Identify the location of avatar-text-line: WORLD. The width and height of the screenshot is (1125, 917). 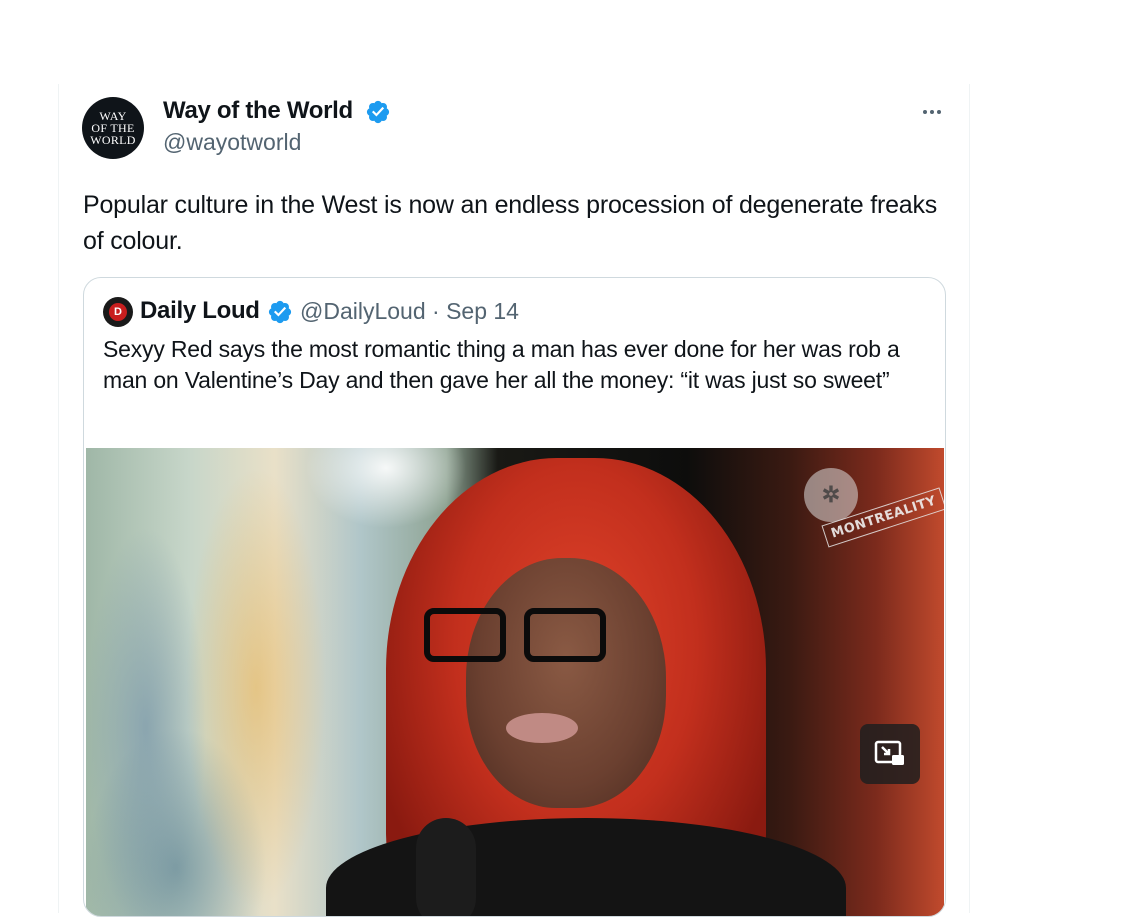
(113, 140).